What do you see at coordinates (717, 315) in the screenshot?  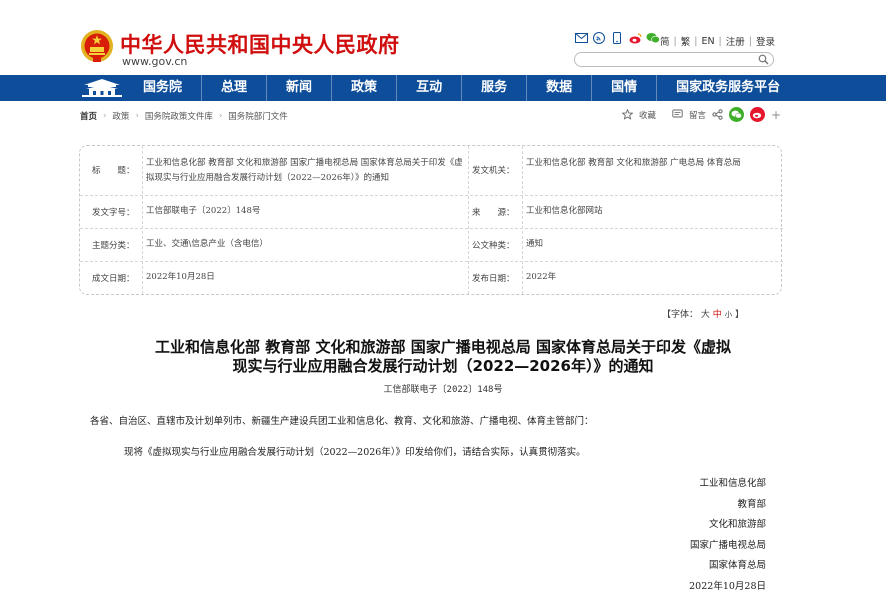 I see `font-size-medium-button: 中` at bounding box center [717, 315].